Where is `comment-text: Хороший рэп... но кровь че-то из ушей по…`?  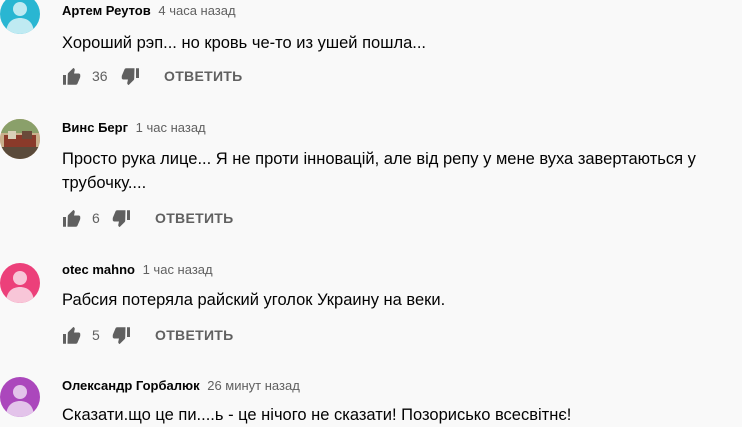 comment-text: Хороший рэп... но кровь че-то из ушей по… is located at coordinates (244, 43).